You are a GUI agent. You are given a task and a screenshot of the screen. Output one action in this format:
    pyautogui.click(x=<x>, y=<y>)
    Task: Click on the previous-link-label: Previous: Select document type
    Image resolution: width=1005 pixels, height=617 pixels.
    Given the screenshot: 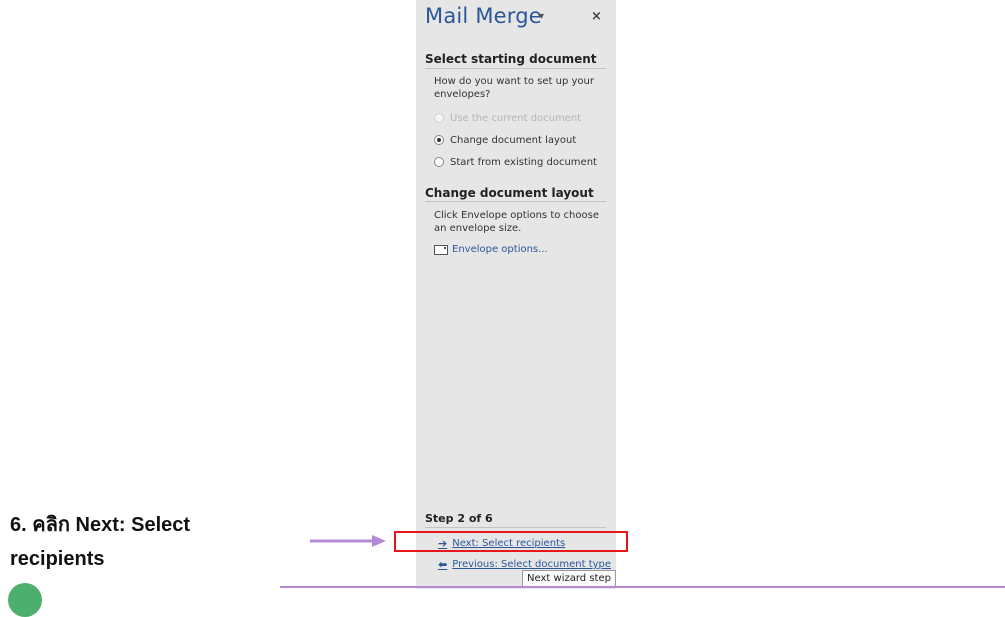 What is the action you would take?
    pyautogui.click(x=532, y=564)
    